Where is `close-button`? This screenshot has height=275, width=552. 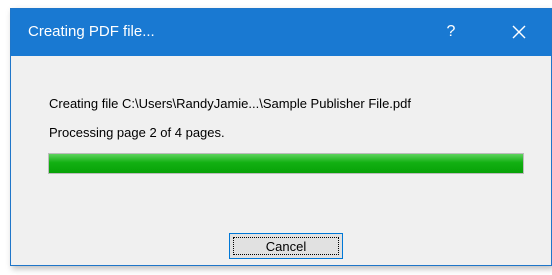
close-button is located at coordinates (519, 32).